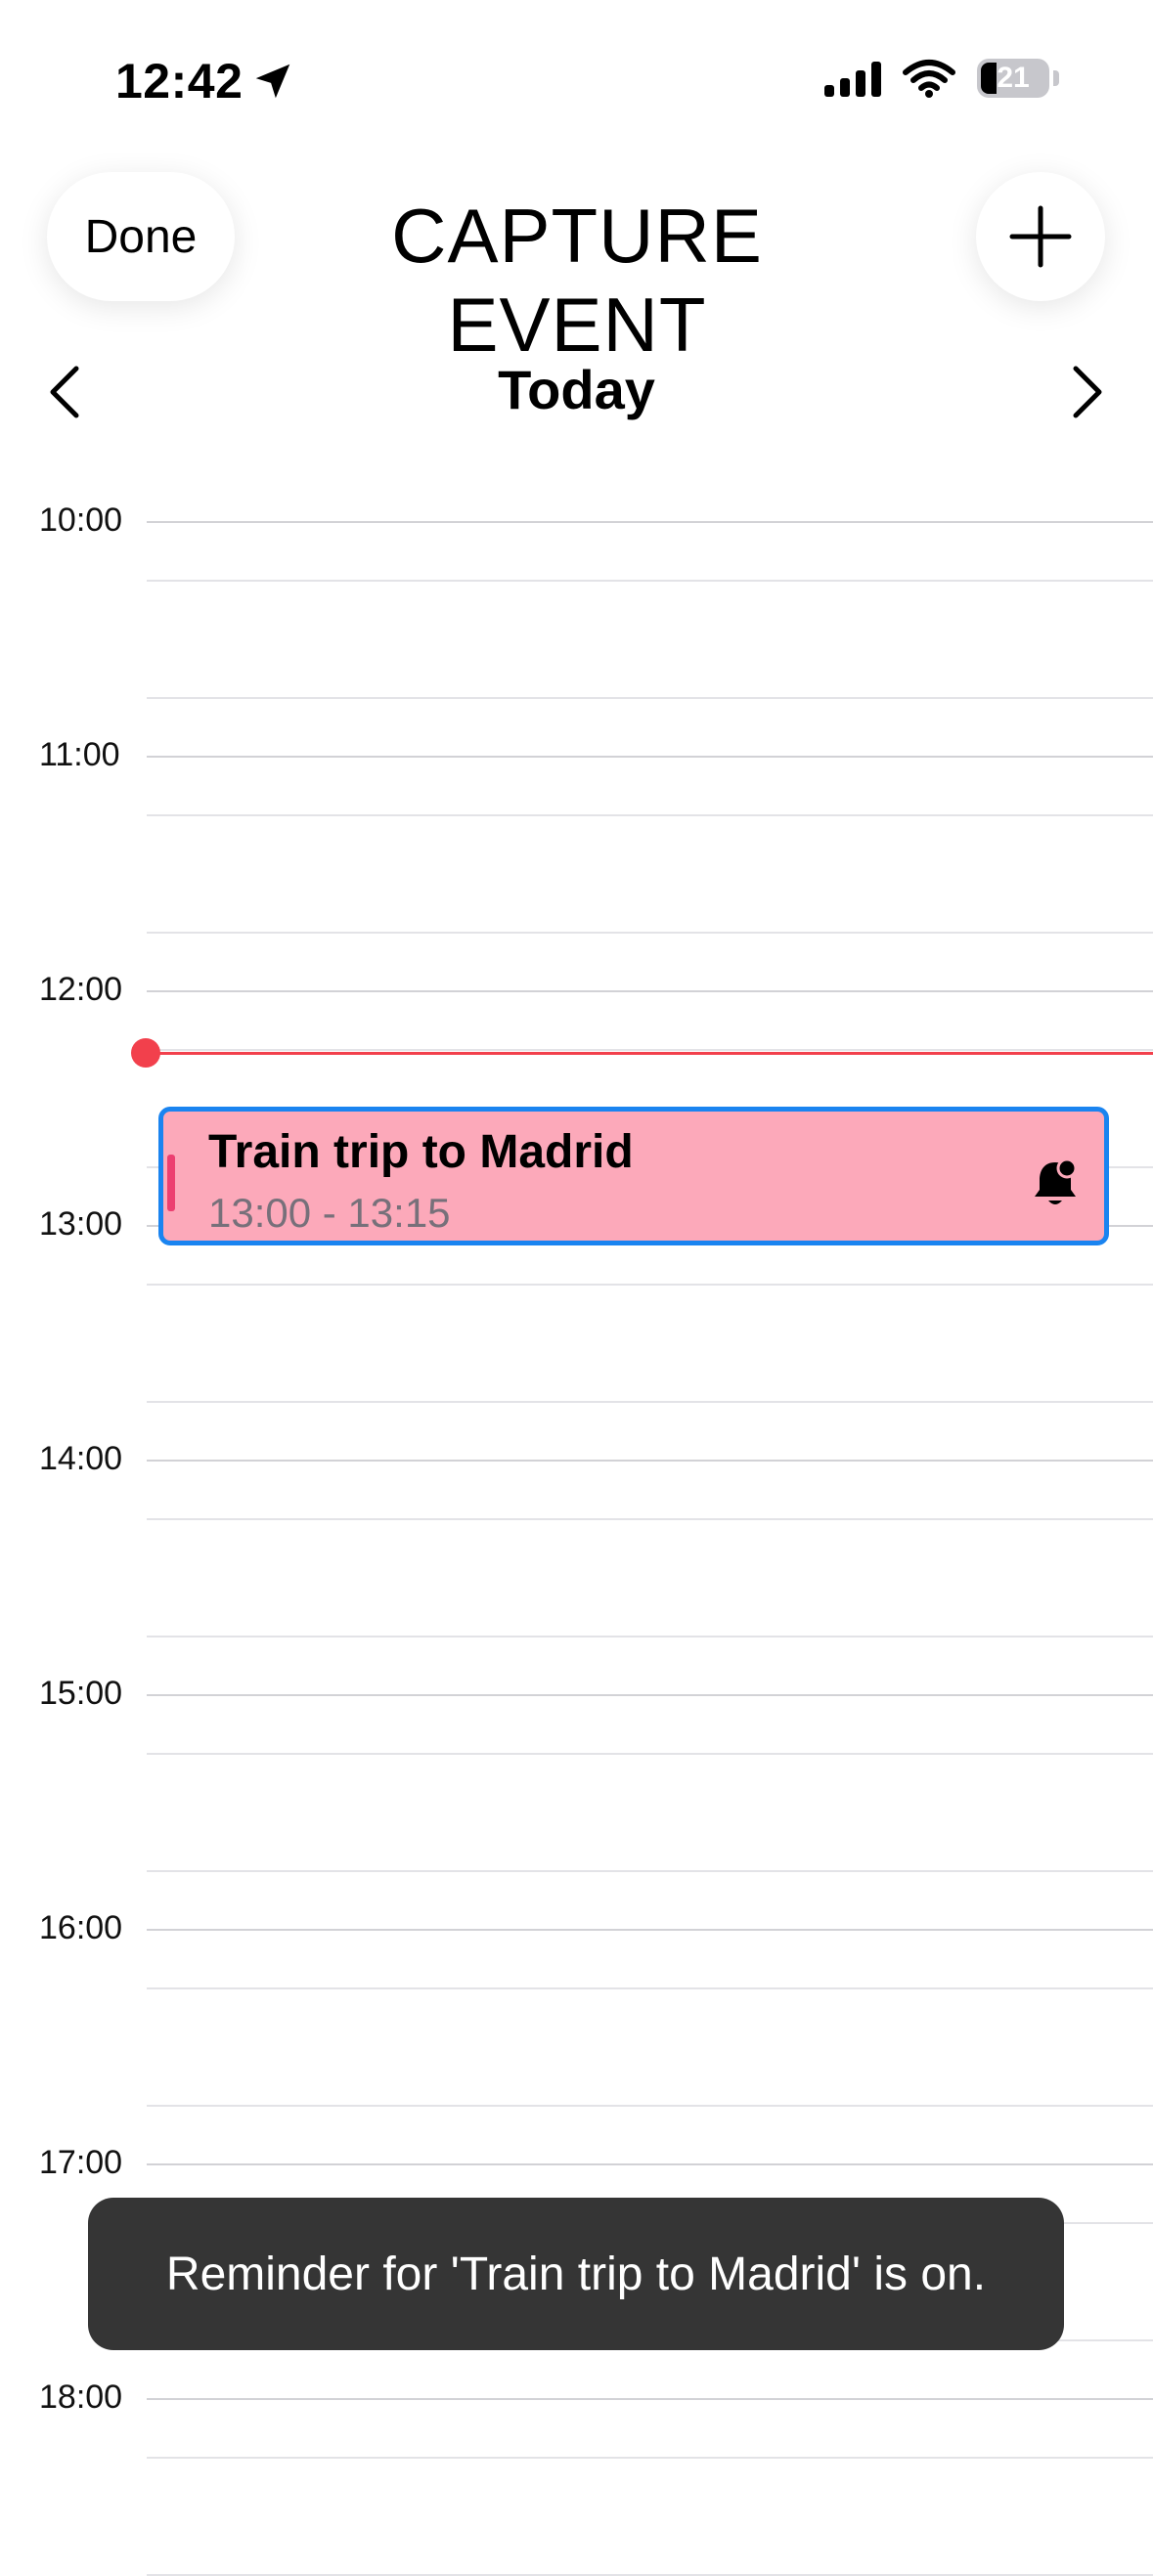 The width and height of the screenshot is (1153, 2576). Describe the element at coordinates (81, 2162) in the screenshot. I see `hour-label: 17:00` at that location.